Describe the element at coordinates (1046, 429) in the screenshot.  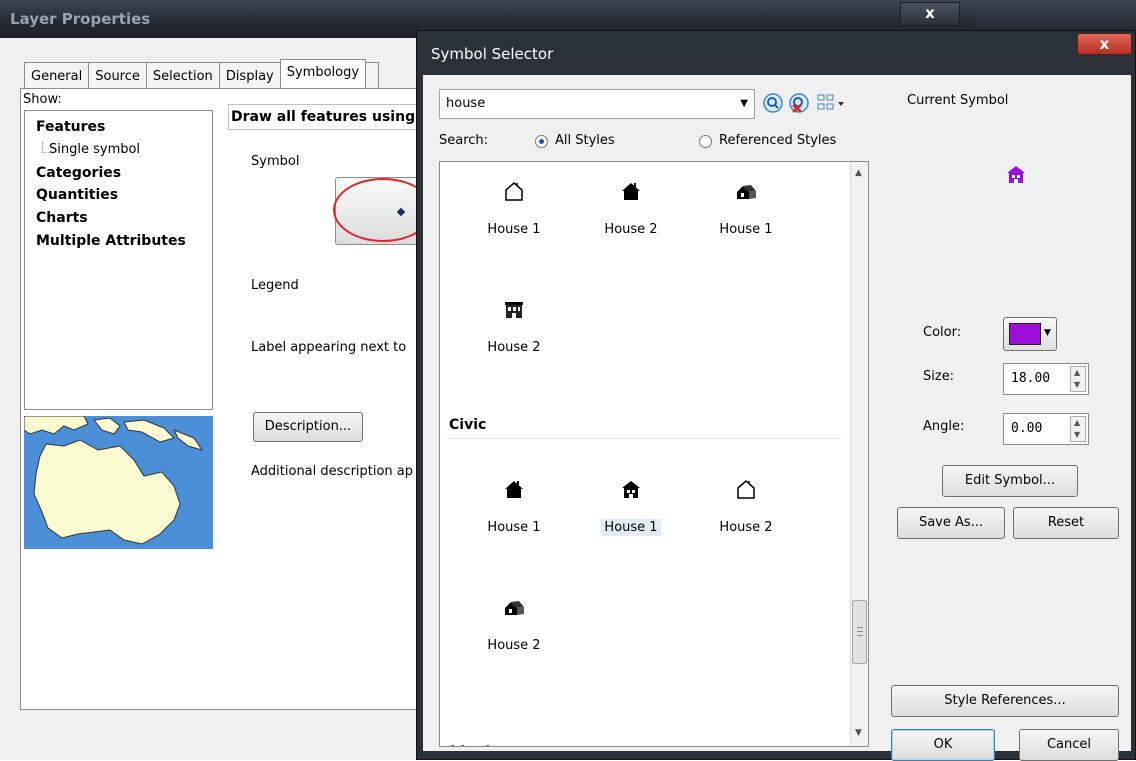
I see `angle-stepper: 0.00 ▲ ▼` at that location.